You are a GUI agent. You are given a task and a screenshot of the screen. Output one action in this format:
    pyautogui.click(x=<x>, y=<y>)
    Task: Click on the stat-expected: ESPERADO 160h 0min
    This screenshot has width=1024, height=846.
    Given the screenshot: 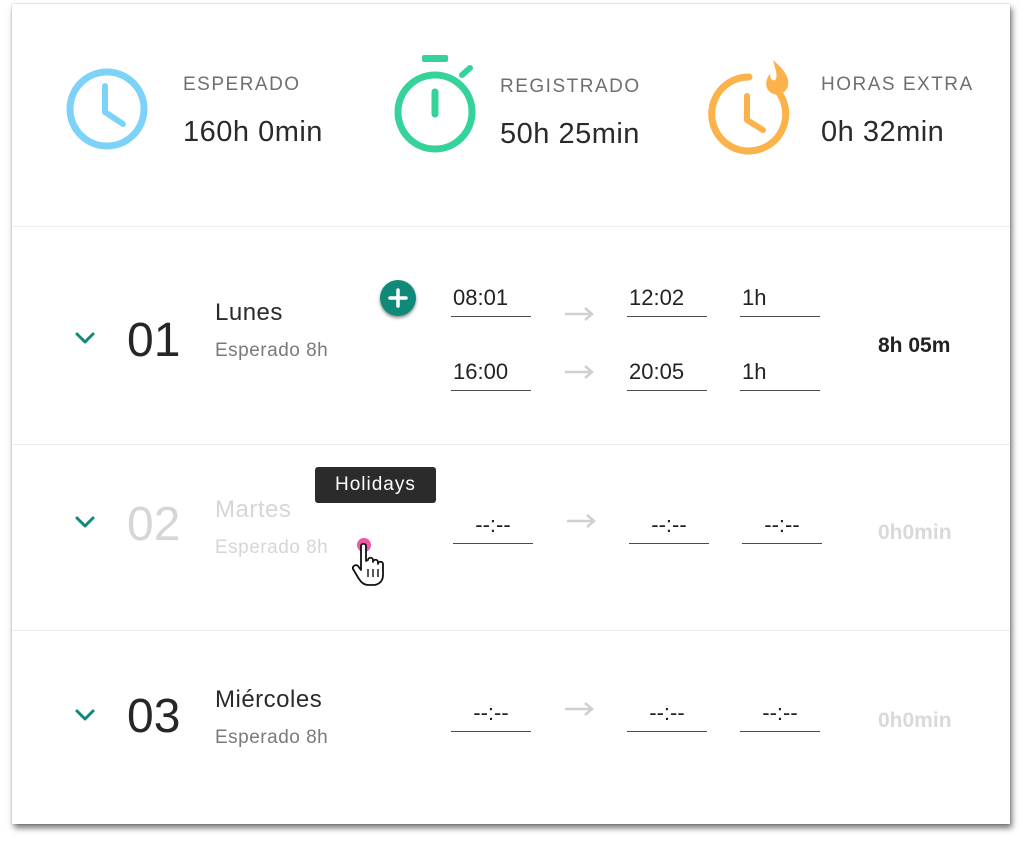 What is the action you would take?
    pyautogui.click(x=177, y=104)
    